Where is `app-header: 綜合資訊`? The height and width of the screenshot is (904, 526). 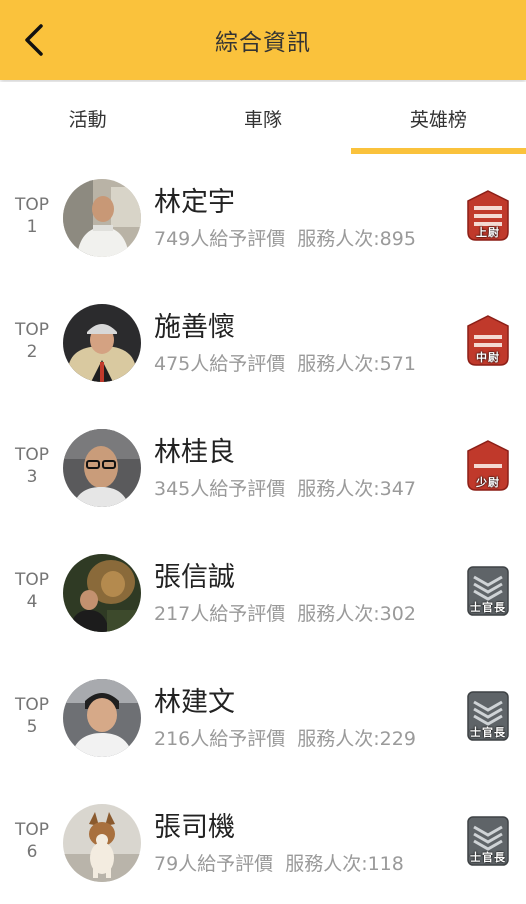 app-header: 綜合資訊 is located at coordinates (263, 40).